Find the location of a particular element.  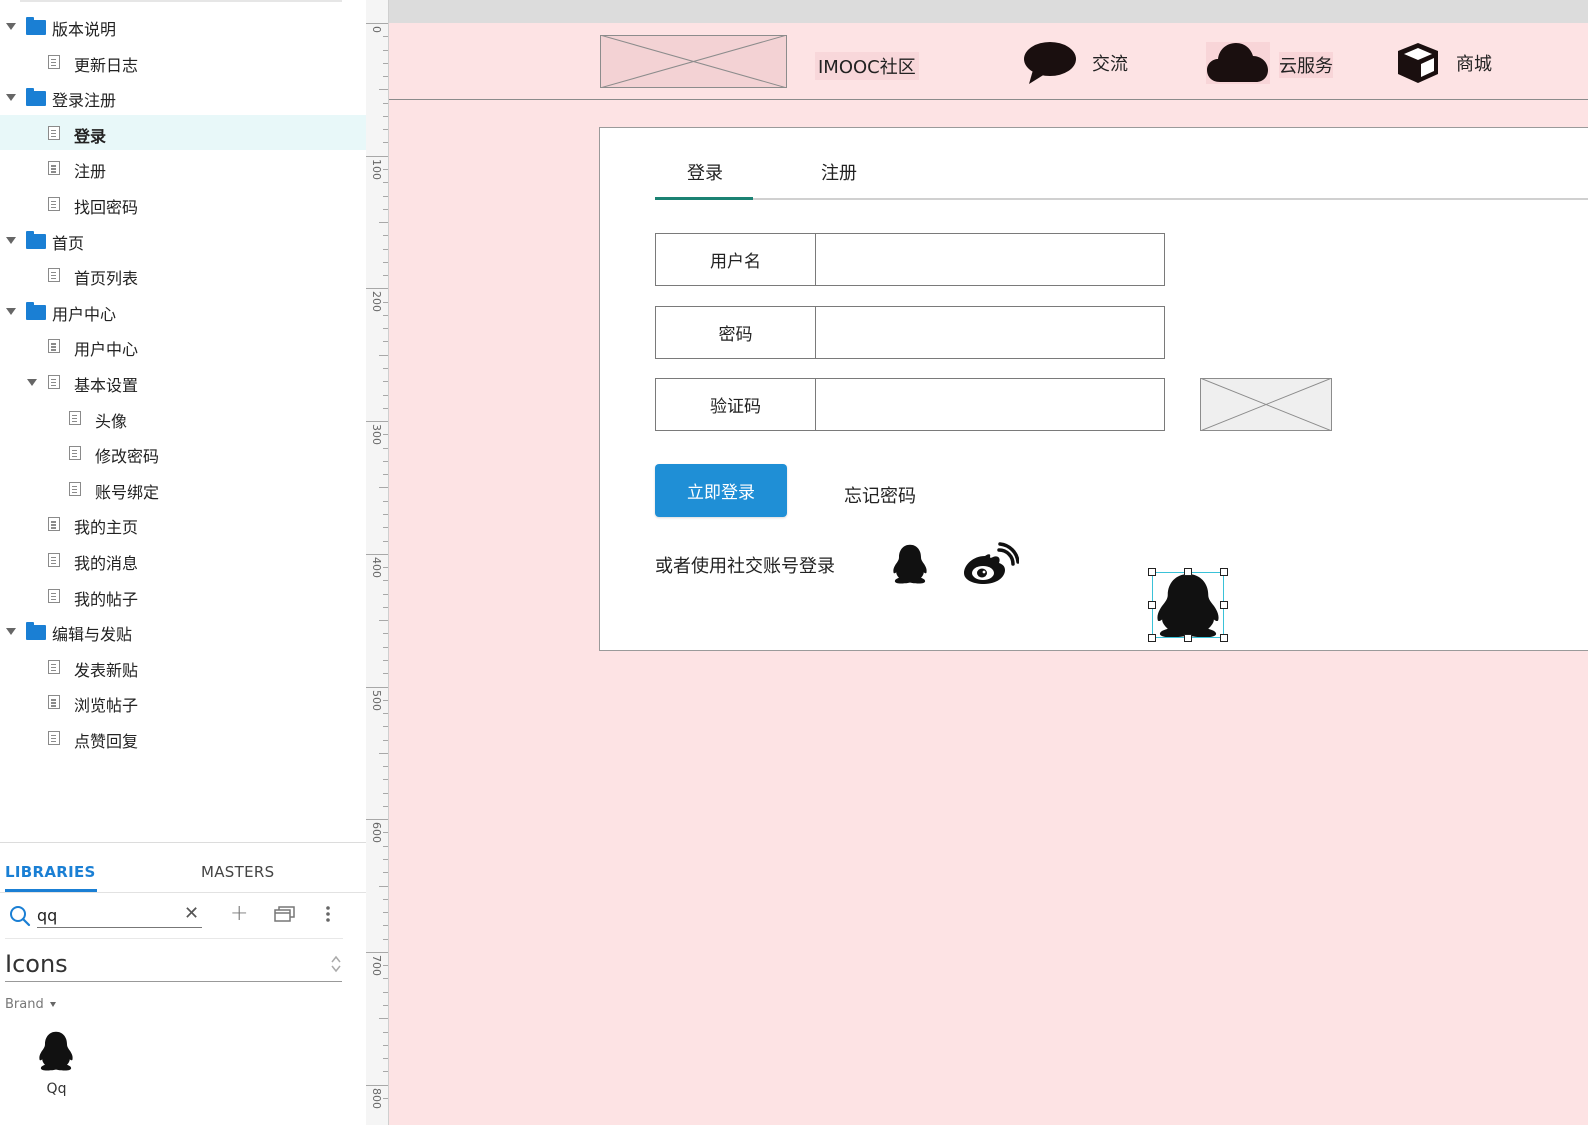

password-input is located at coordinates (990, 332).